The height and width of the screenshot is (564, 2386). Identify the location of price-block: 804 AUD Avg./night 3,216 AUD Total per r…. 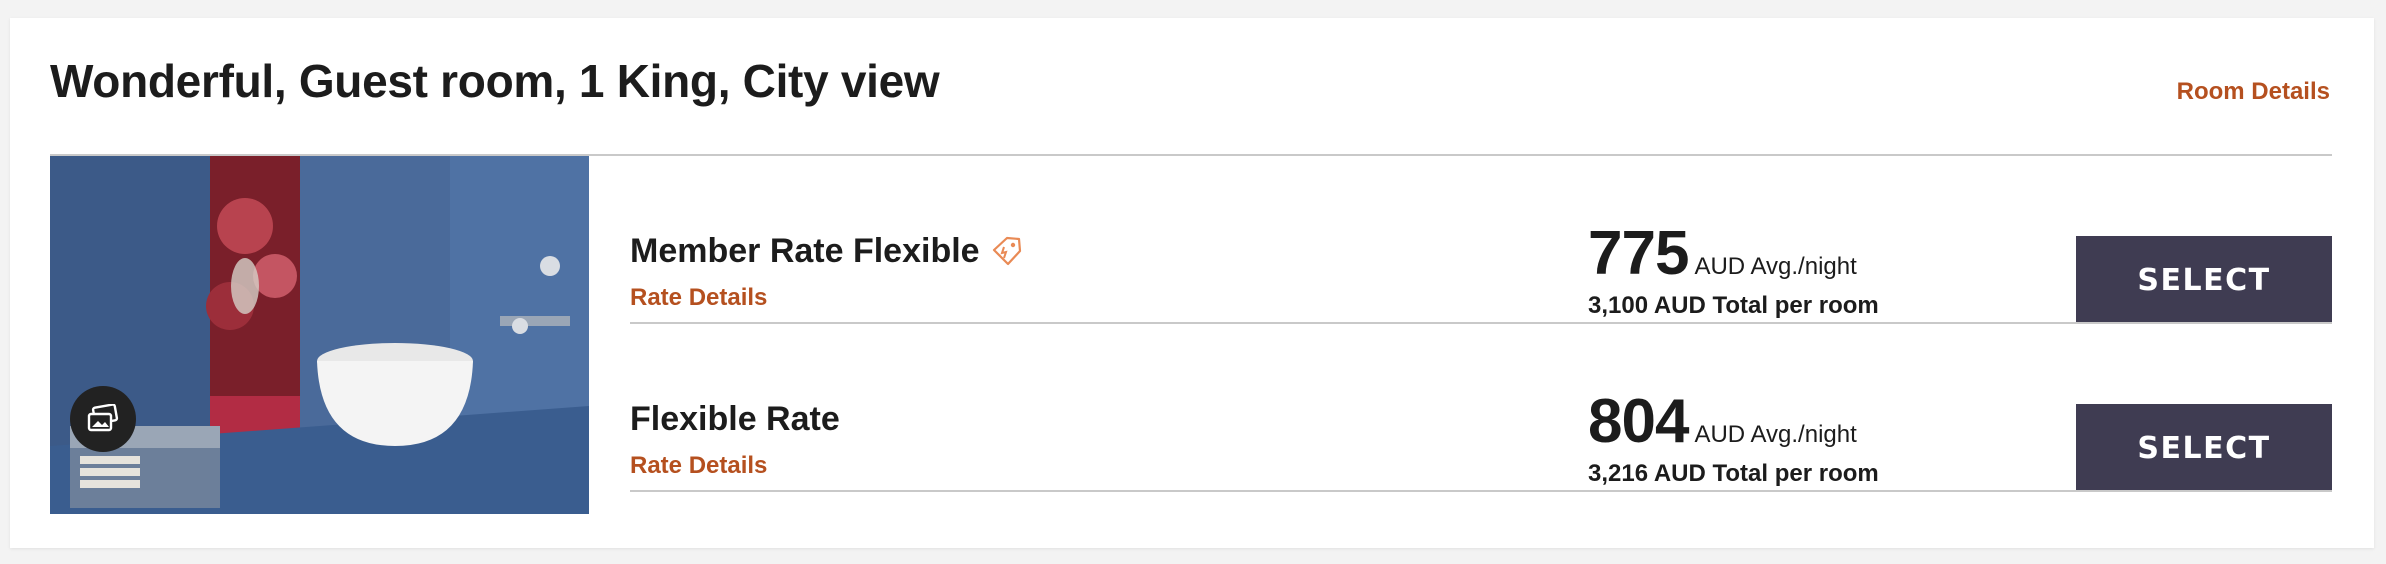
(1733, 437).